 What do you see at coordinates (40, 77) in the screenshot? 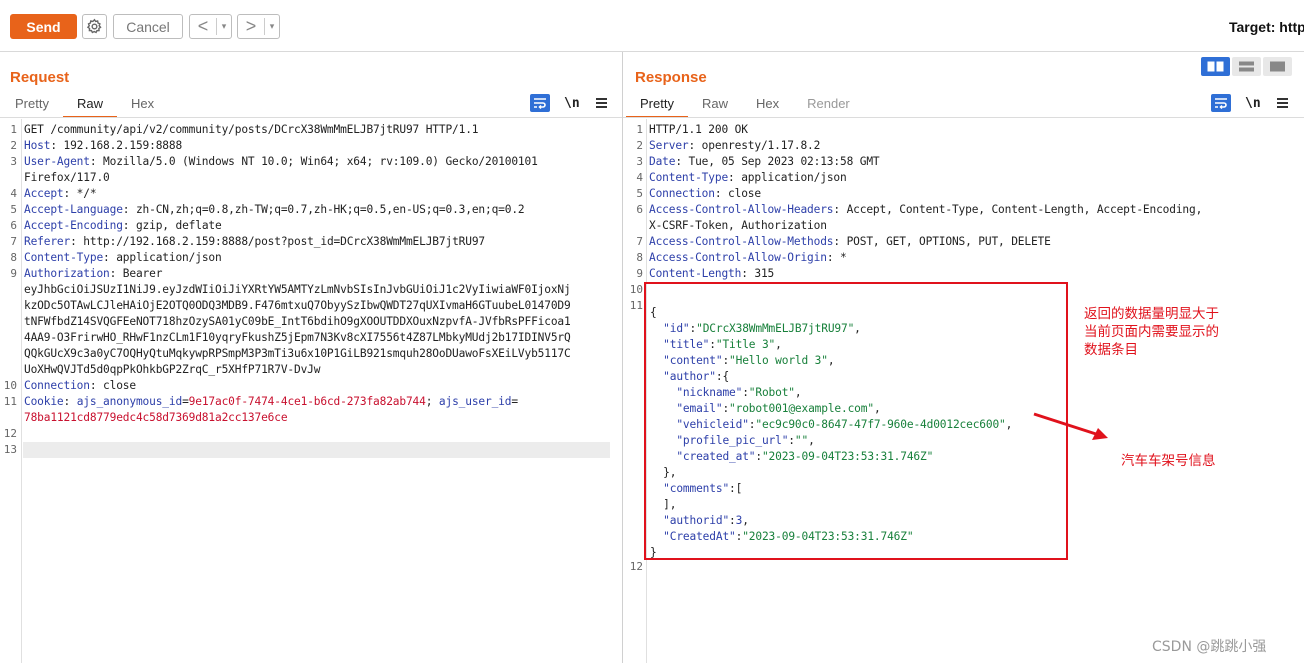
I see `request-title: Request` at bounding box center [40, 77].